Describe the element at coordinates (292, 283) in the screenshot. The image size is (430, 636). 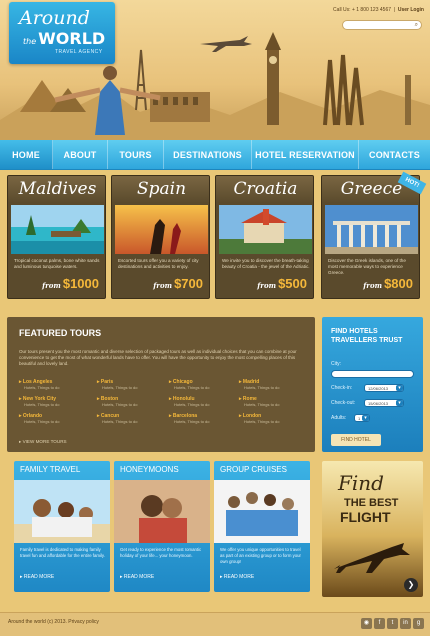
I see `price-value: $500` at that location.